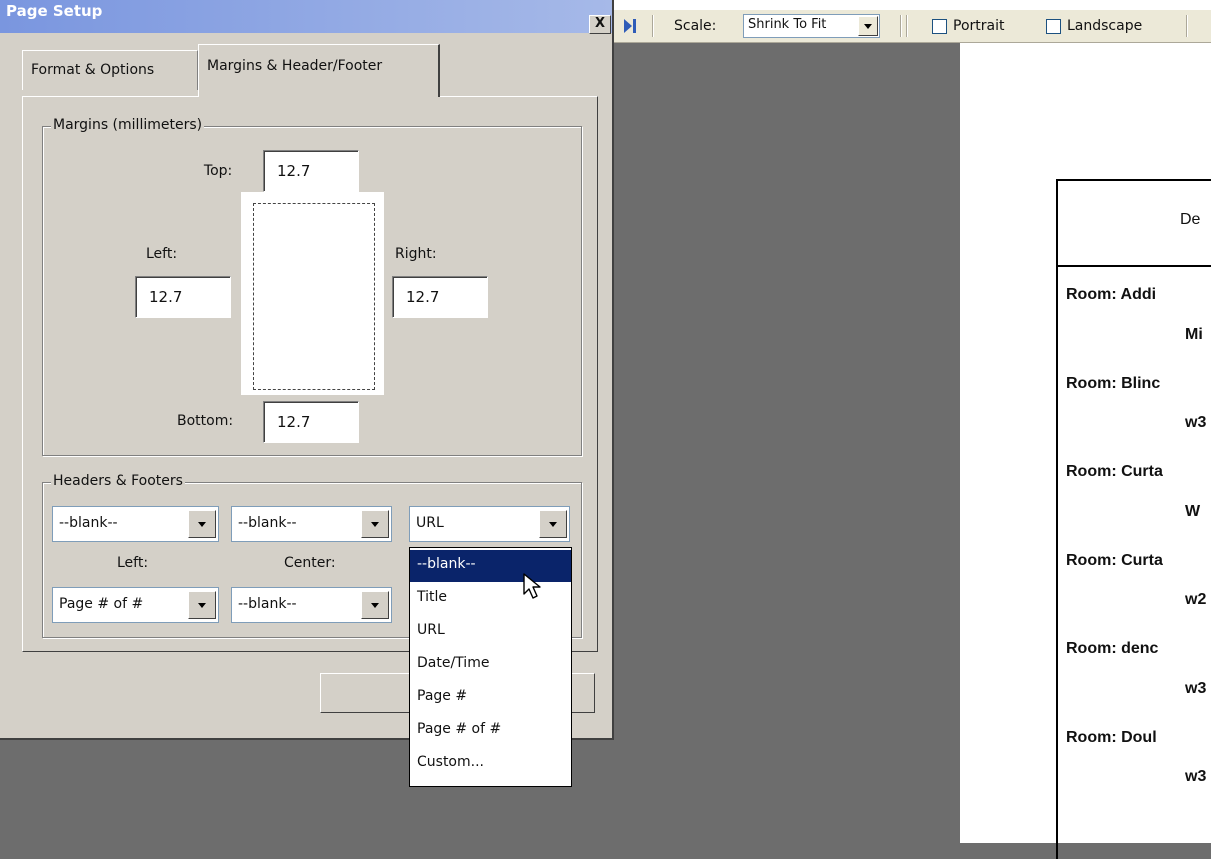 The image size is (1211, 859). What do you see at coordinates (968, 26) in the screenshot?
I see `portrait-option: Portrait` at bounding box center [968, 26].